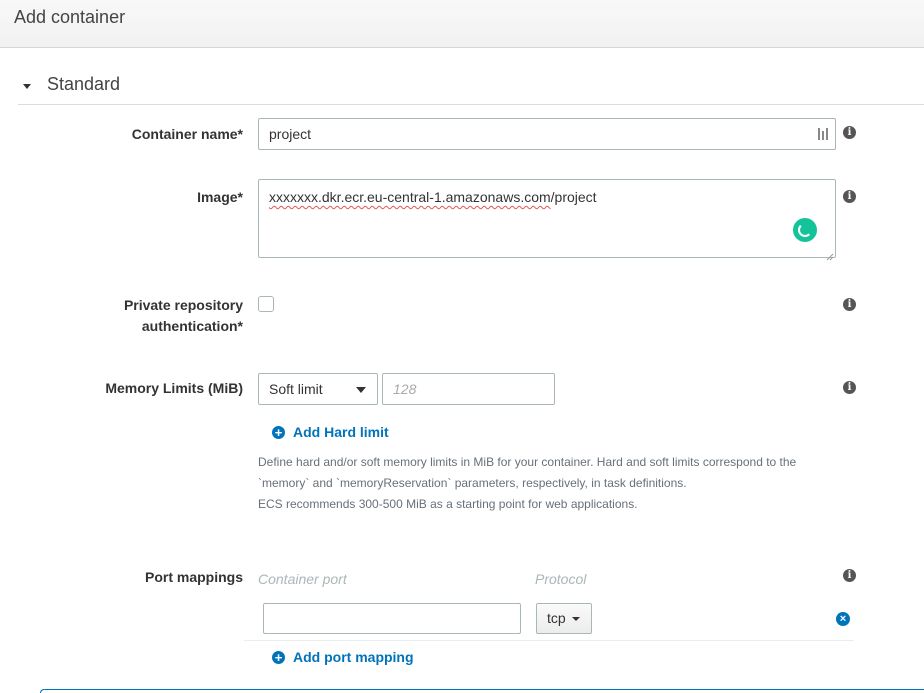  I want to click on section-divider, so click(471, 104).